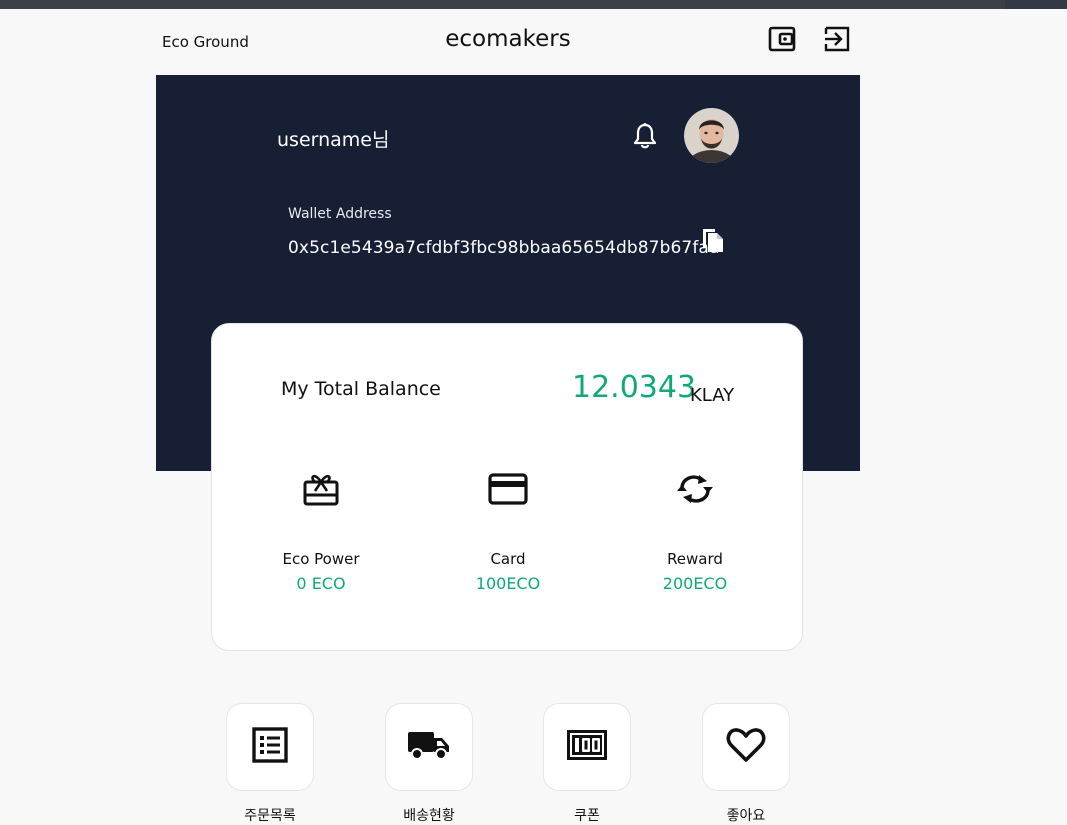  I want to click on stat-label: Reward, so click(695, 559).